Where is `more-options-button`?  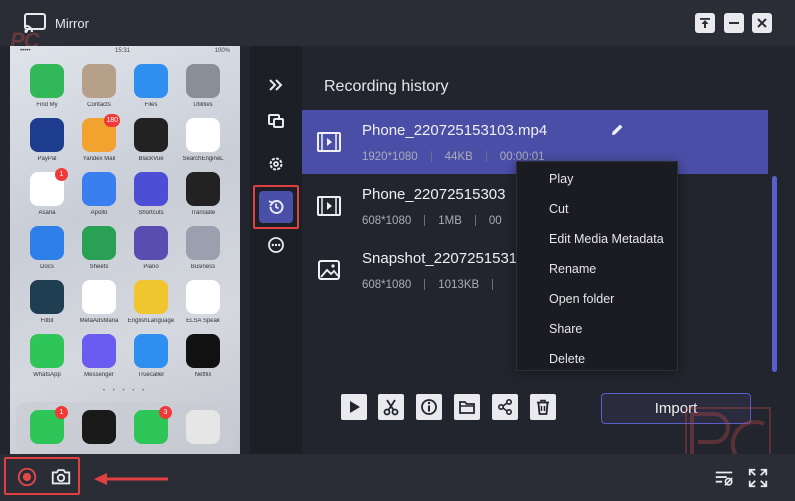
more-options-button is located at coordinates (276, 245).